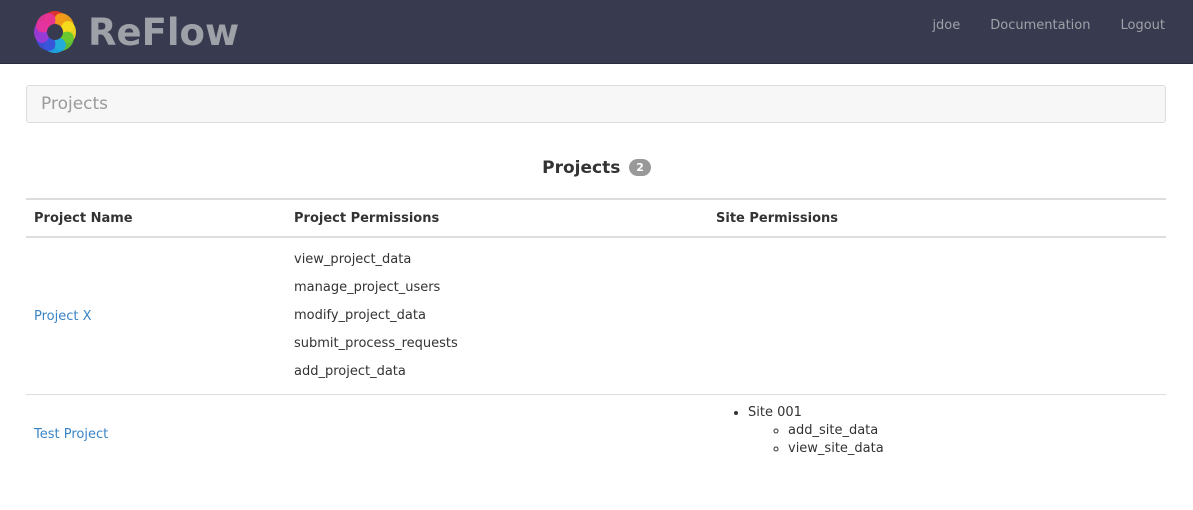  Describe the element at coordinates (596, 32) in the screenshot. I see `top-navbar: ReFlow jdoe Documentation Logout` at that location.